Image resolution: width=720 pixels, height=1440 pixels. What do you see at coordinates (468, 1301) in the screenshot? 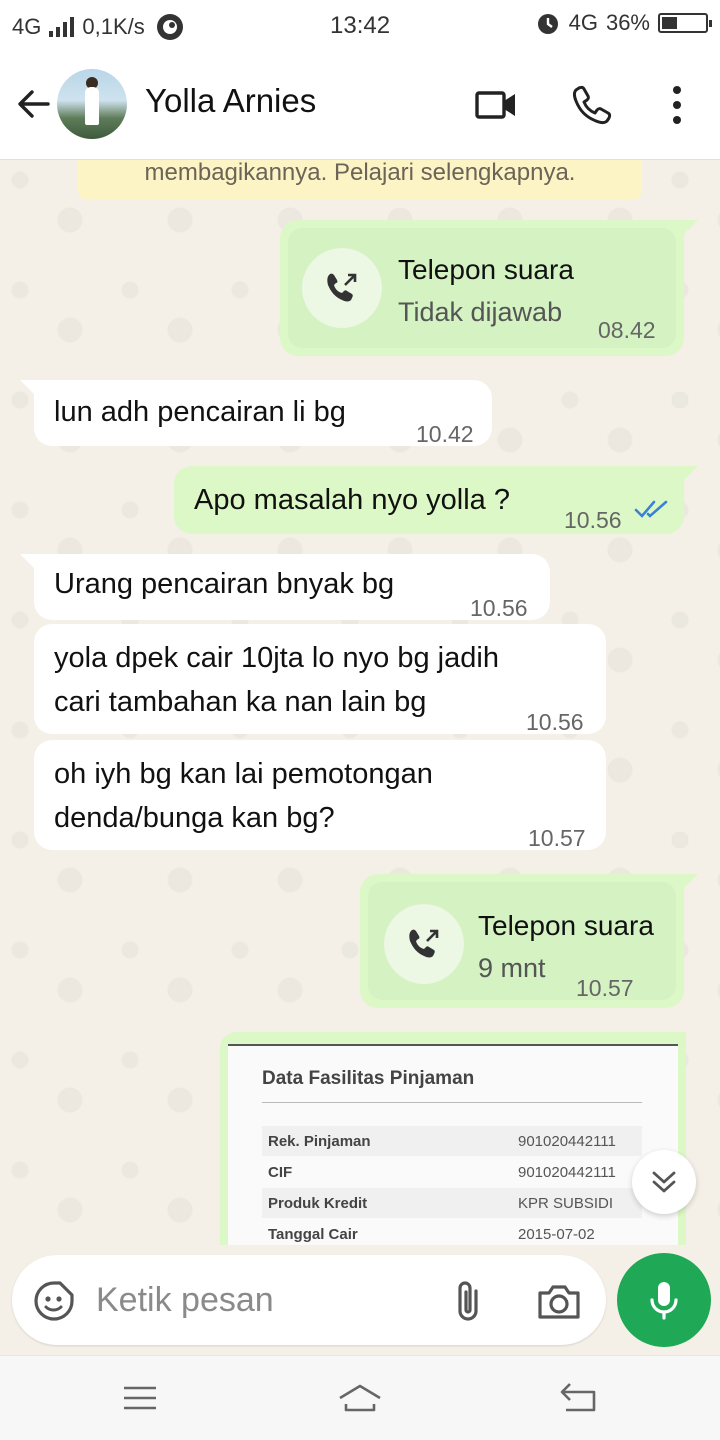
I see `paperclip-icon` at bounding box center [468, 1301].